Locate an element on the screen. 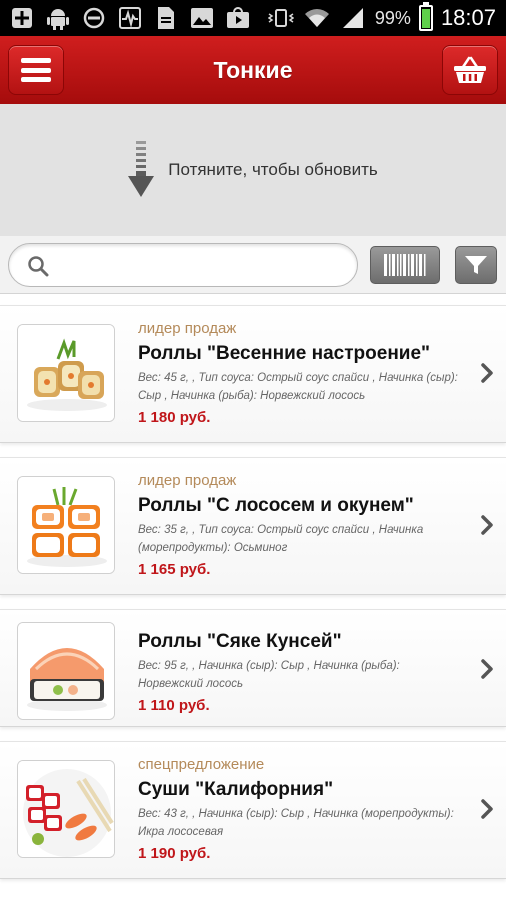 This screenshot has height=900, width=506. minus-circle-icon is located at coordinates (94, 18).